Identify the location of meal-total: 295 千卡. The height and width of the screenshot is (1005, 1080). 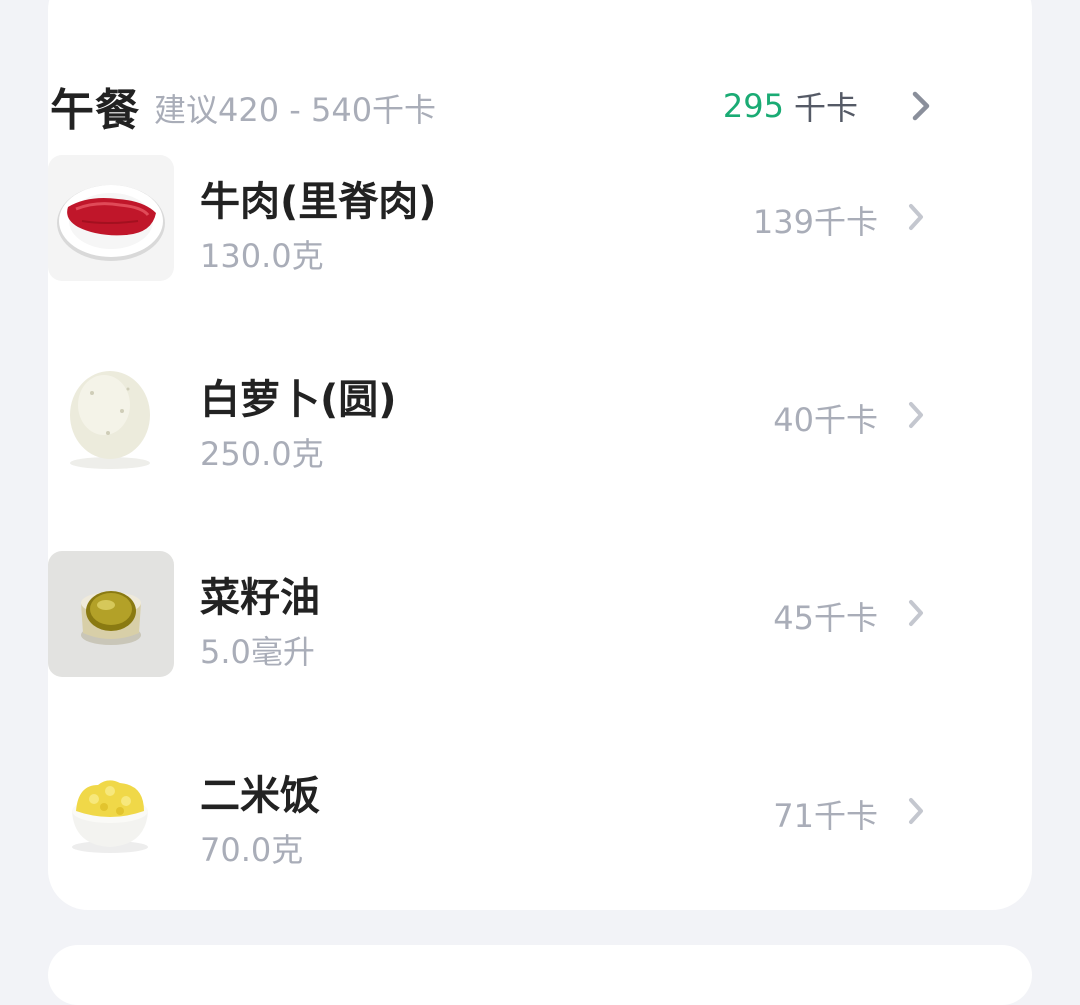
(828, 106).